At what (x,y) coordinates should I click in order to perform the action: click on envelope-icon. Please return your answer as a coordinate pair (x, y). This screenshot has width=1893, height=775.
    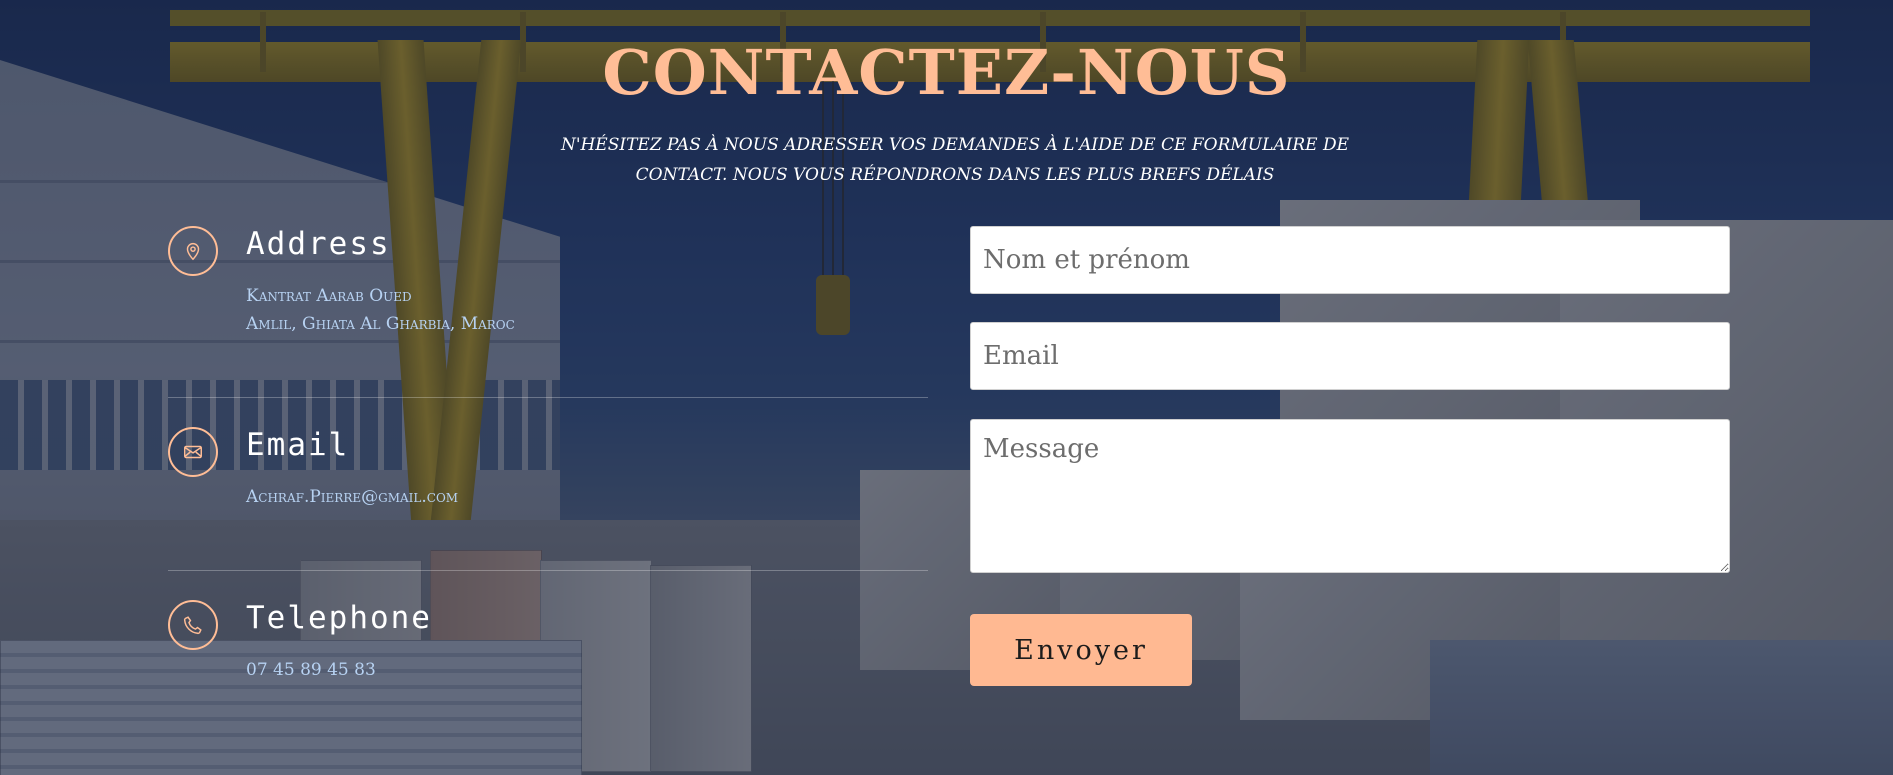
    Looking at the image, I should click on (193, 452).